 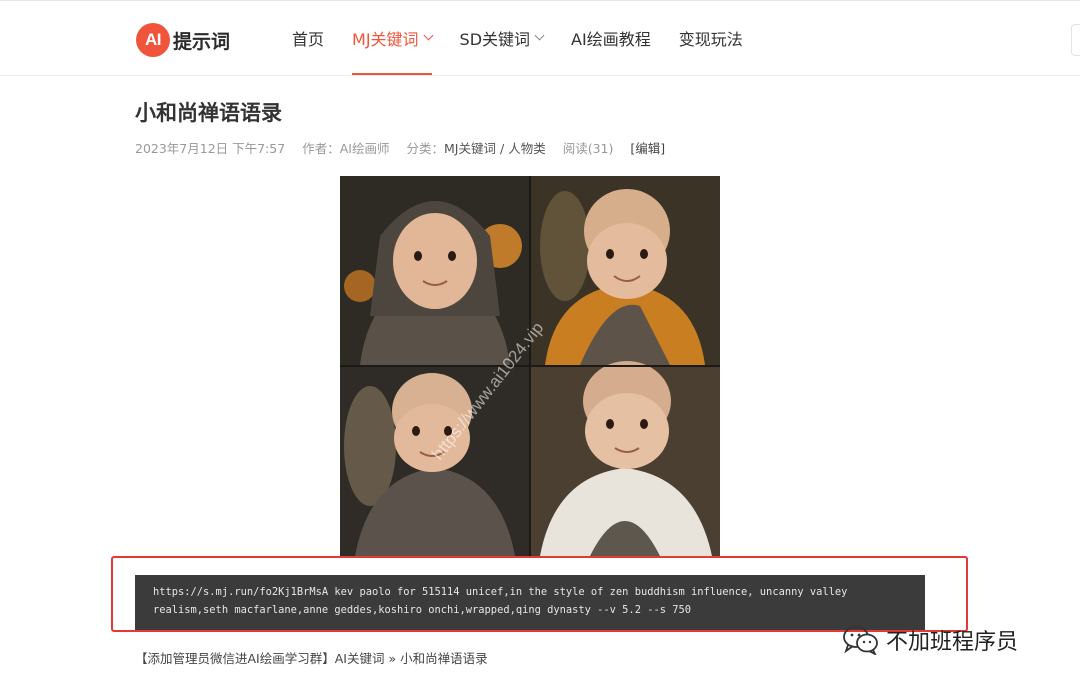 What do you see at coordinates (495, 39) in the screenshot?
I see `nav-item-label: SD关键词` at bounding box center [495, 39].